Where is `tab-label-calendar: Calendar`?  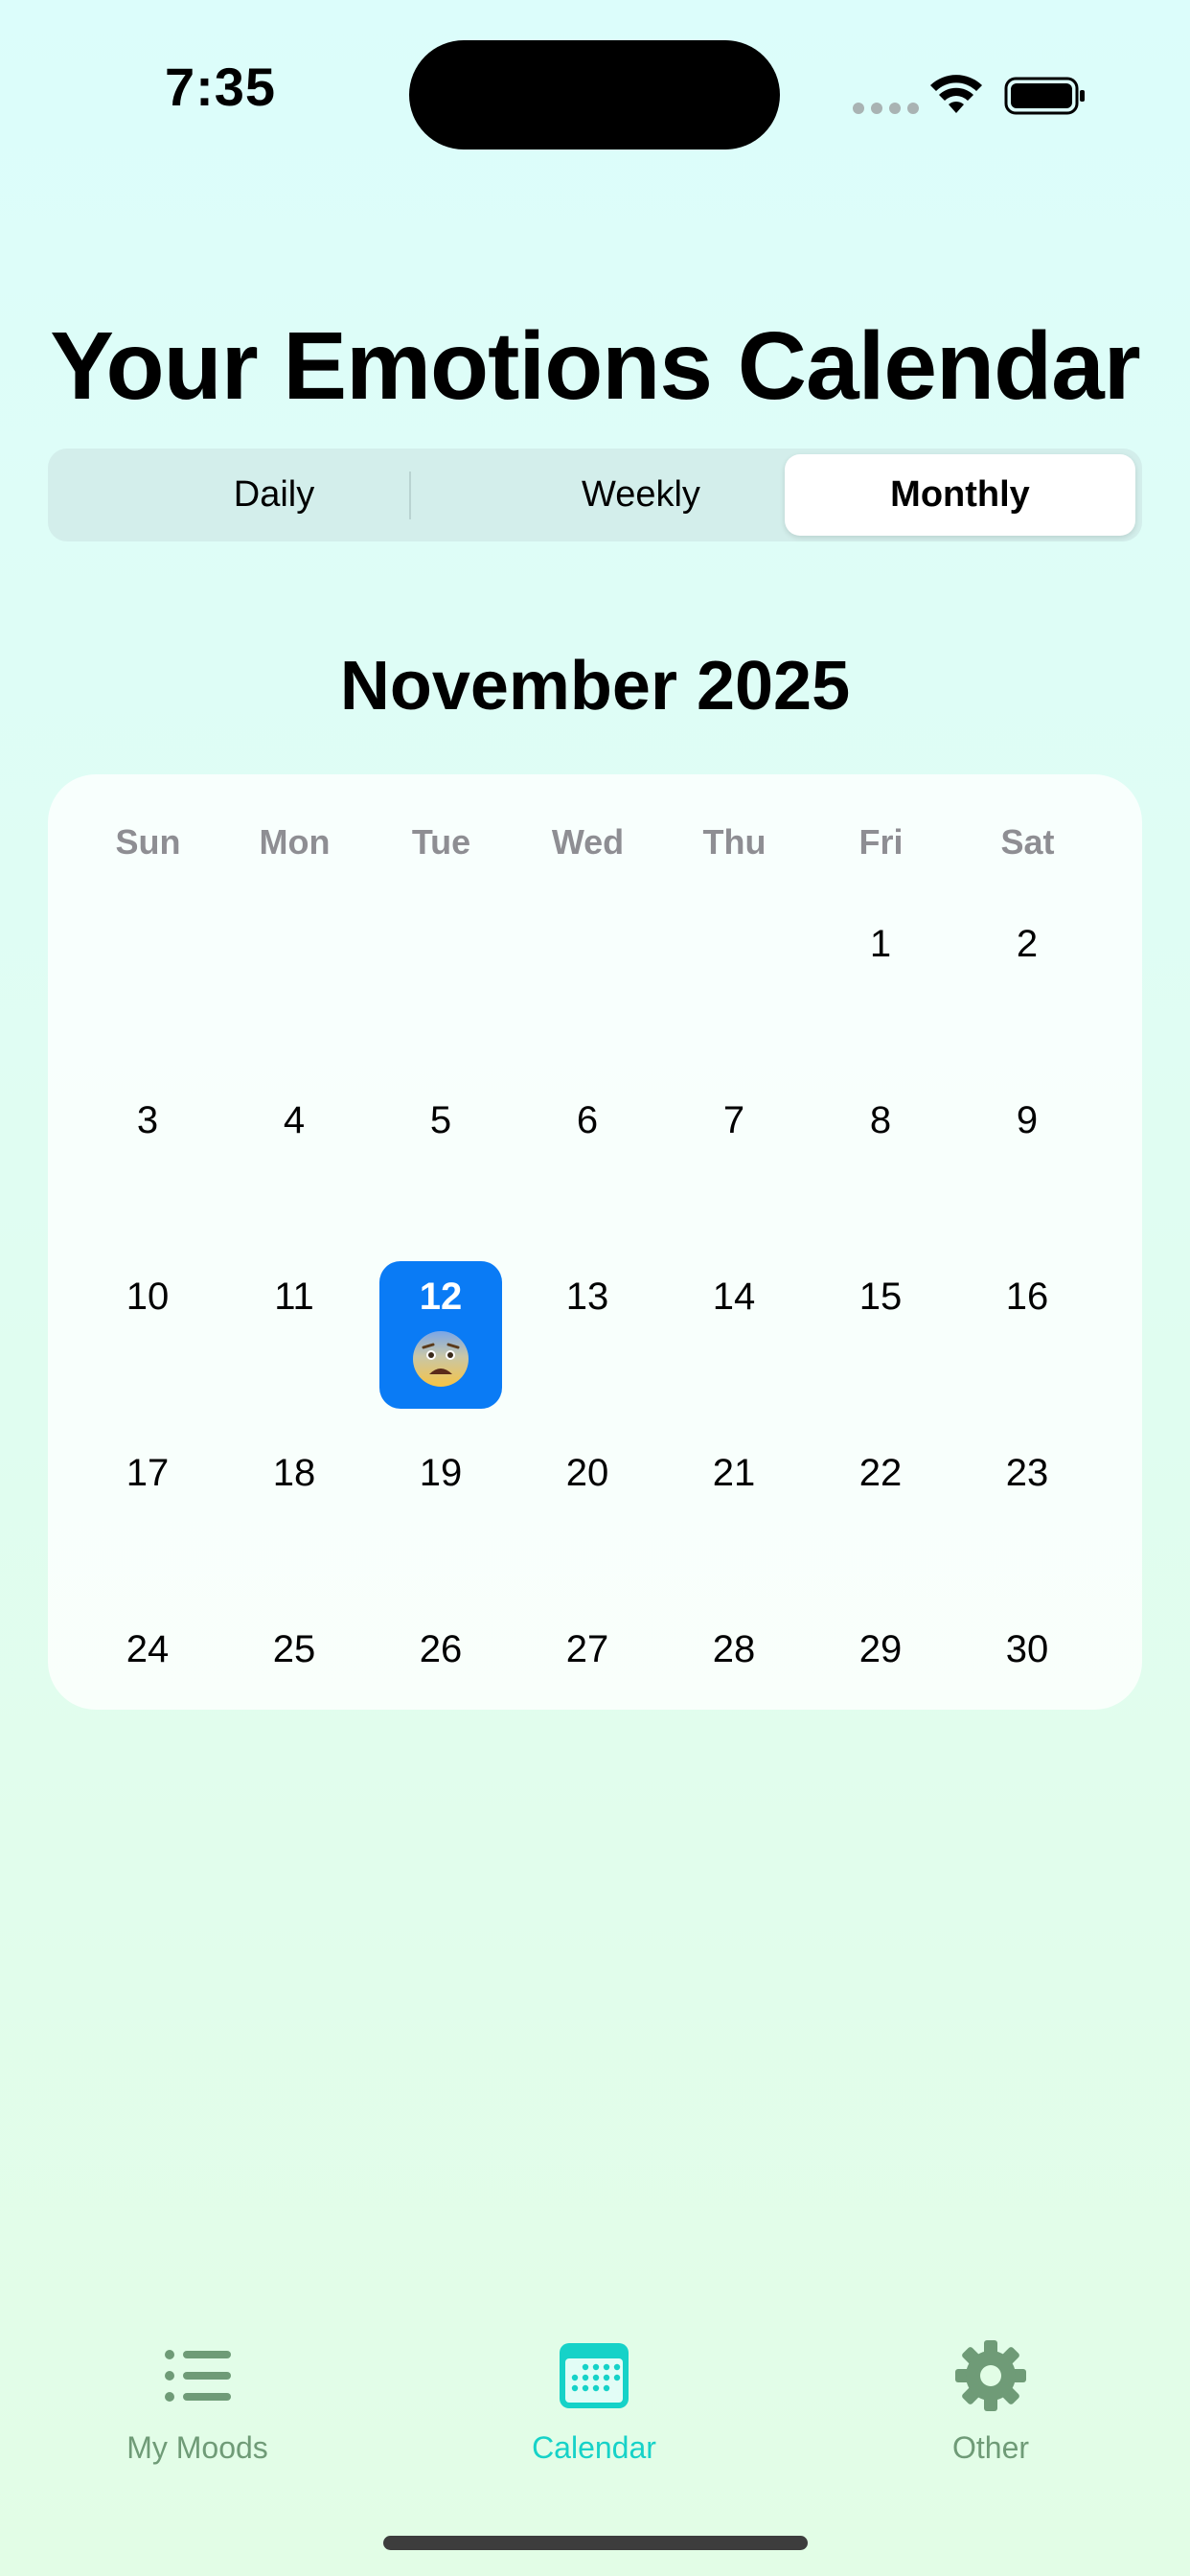
tab-label-calendar: Calendar is located at coordinates (594, 2447).